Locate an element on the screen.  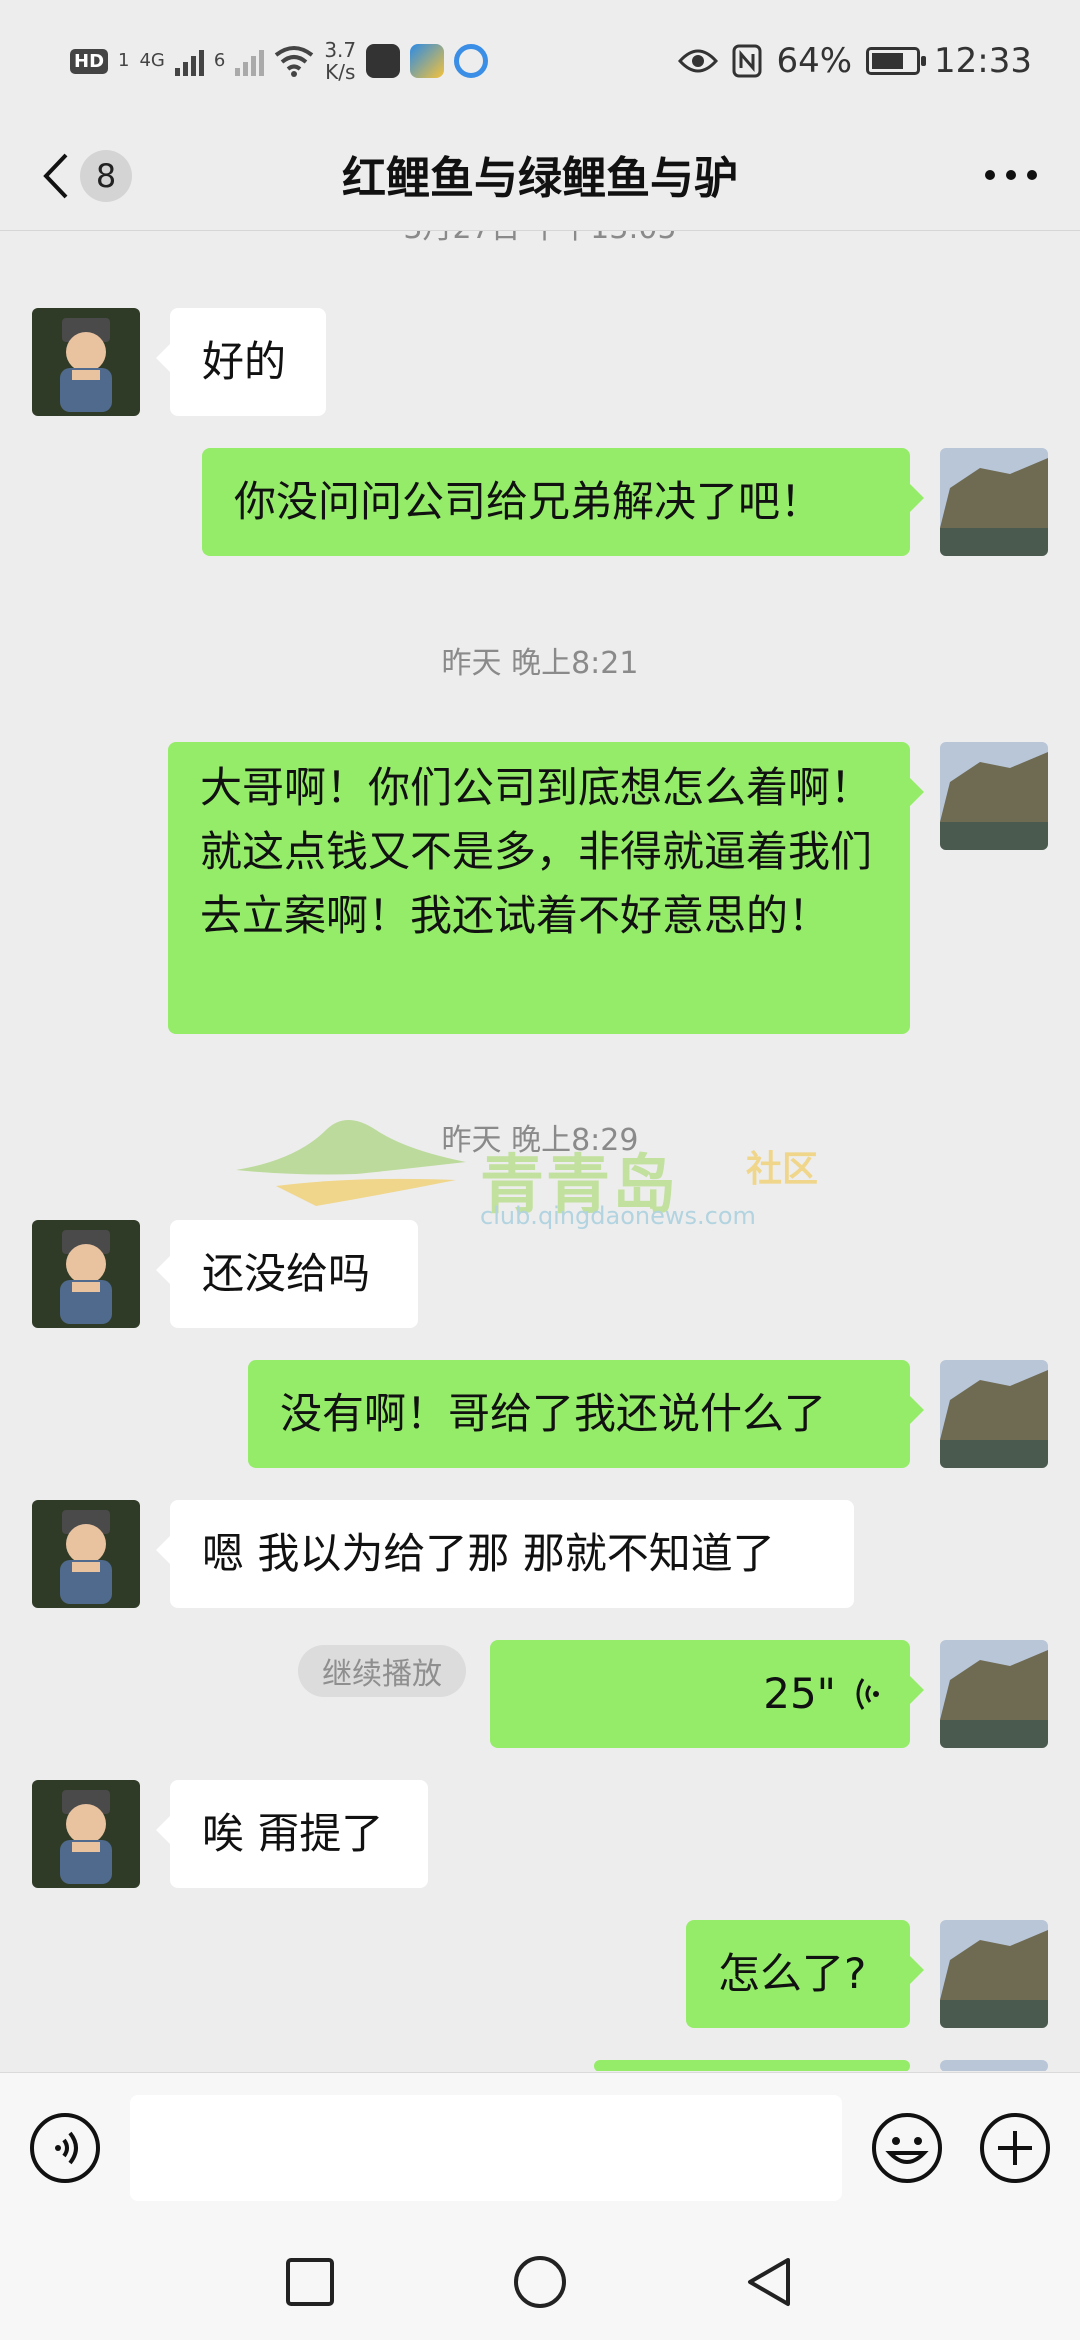
net-speed: 3.7 K/s is located at coordinates (340, 61).